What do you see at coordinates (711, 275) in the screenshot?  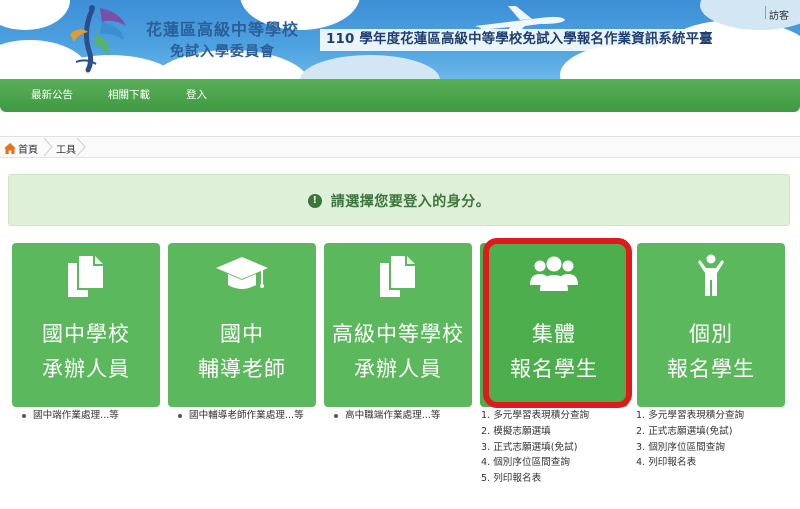 I see `person-icon` at bounding box center [711, 275].